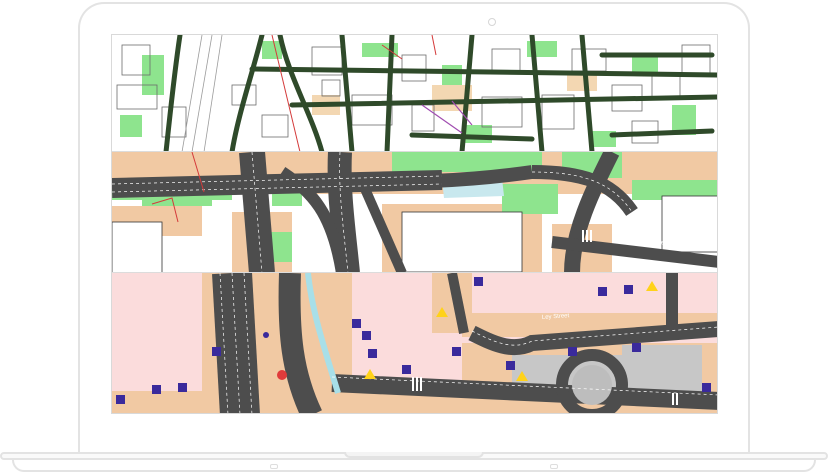 This screenshot has height=476, width=828. Describe the element at coordinates (492, 22) in the screenshot. I see `camera-icon` at that location.